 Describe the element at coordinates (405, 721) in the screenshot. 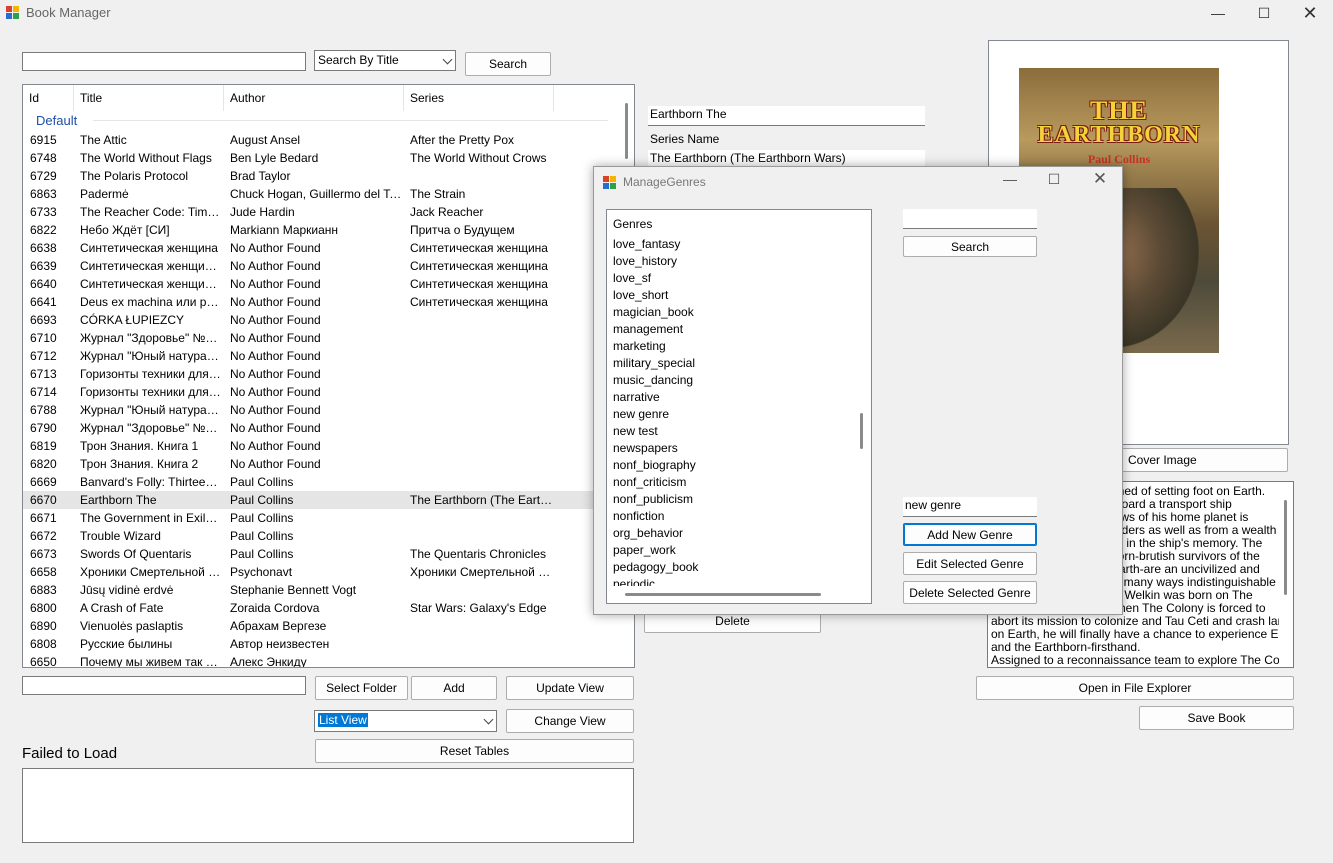

I see `view-mode-select: List View` at that location.